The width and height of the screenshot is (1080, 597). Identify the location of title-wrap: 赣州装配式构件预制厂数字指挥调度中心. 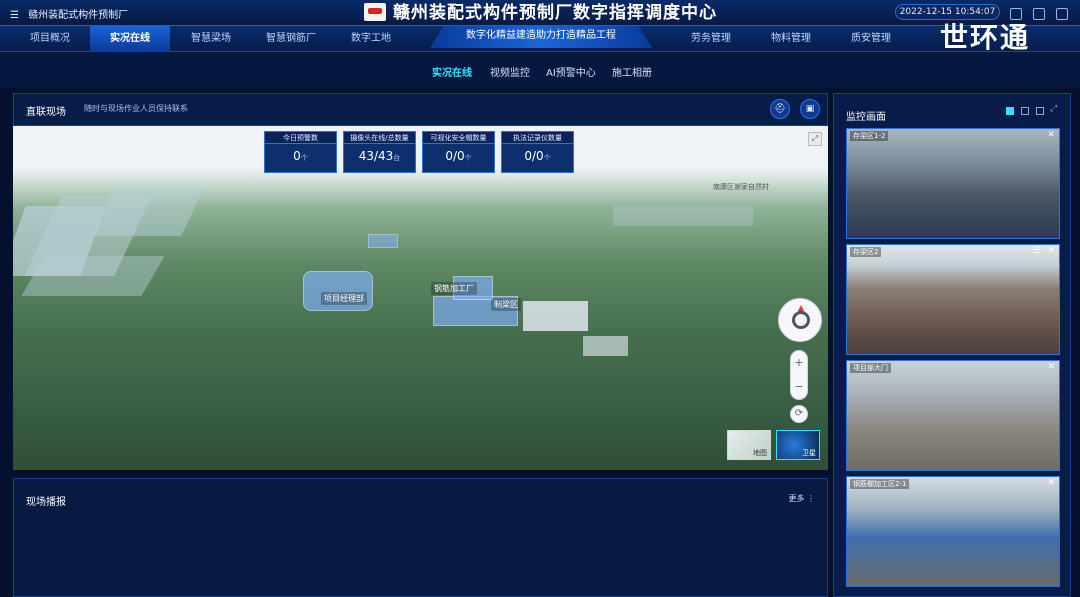
(540, 13).